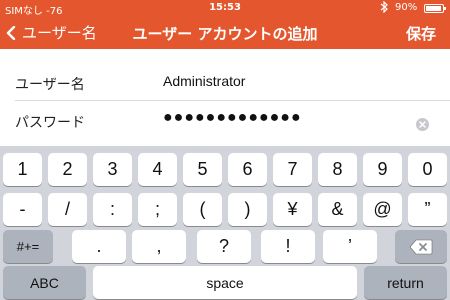 The width and height of the screenshot is (450, 300). Describe the element at coordinates (337, 209) in the screenshot. I see `key-ampersand: &` at that location.